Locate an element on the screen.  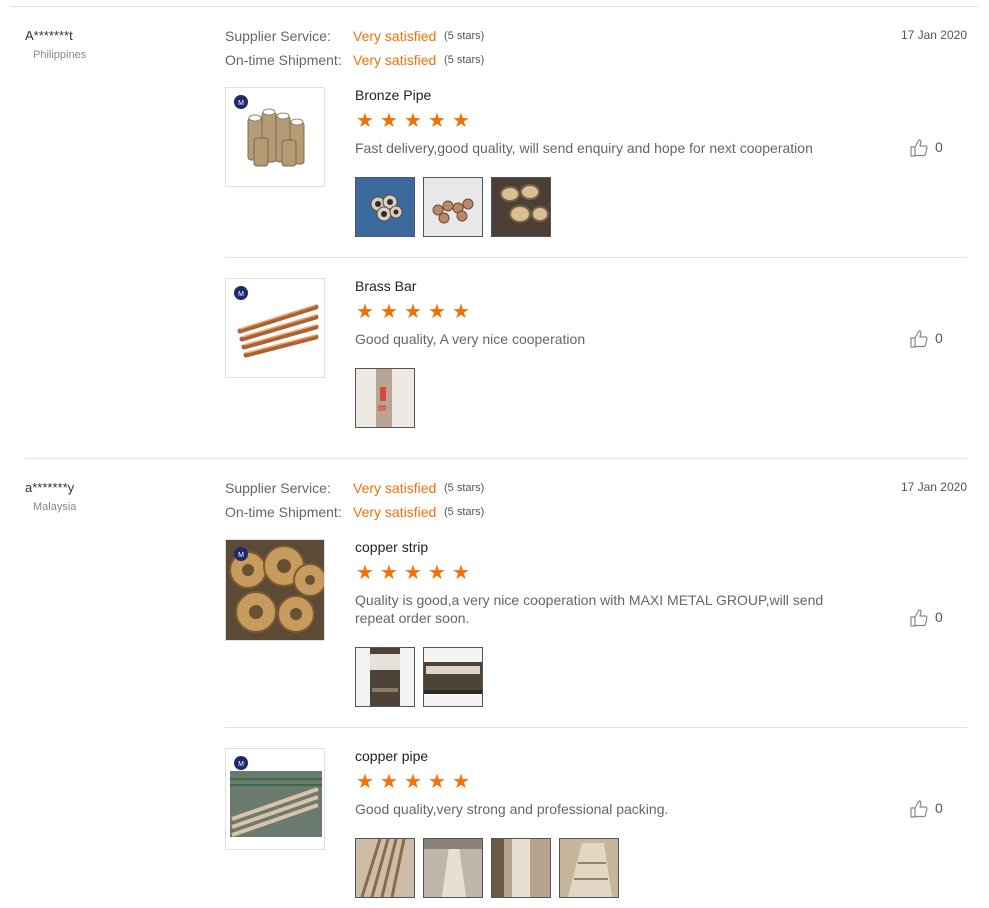
buyer-country: Philippines is located at coordinates (60, 55).